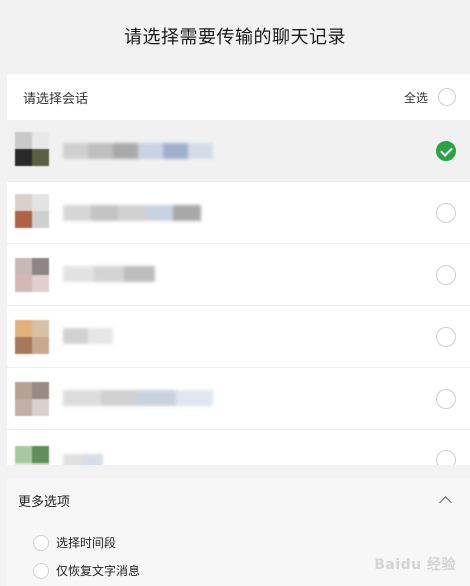 Image resolution: width=470 pixels, height=586 pixels. I want to click on select-all-control: 全选, so click(430, 97).